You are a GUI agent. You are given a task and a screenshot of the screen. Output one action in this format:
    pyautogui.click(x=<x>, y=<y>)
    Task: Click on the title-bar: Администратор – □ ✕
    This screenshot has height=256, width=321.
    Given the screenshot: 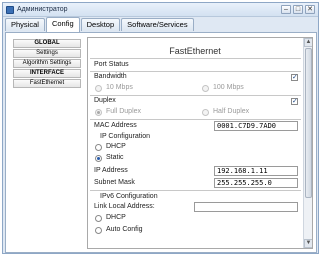 What is the action you would take?
    pyautogui.click(x=160, y=10)
    